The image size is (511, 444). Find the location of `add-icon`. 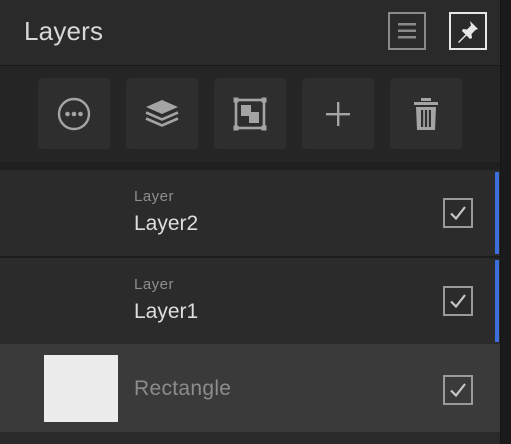

add-icon is located at coordinates (338, 113).